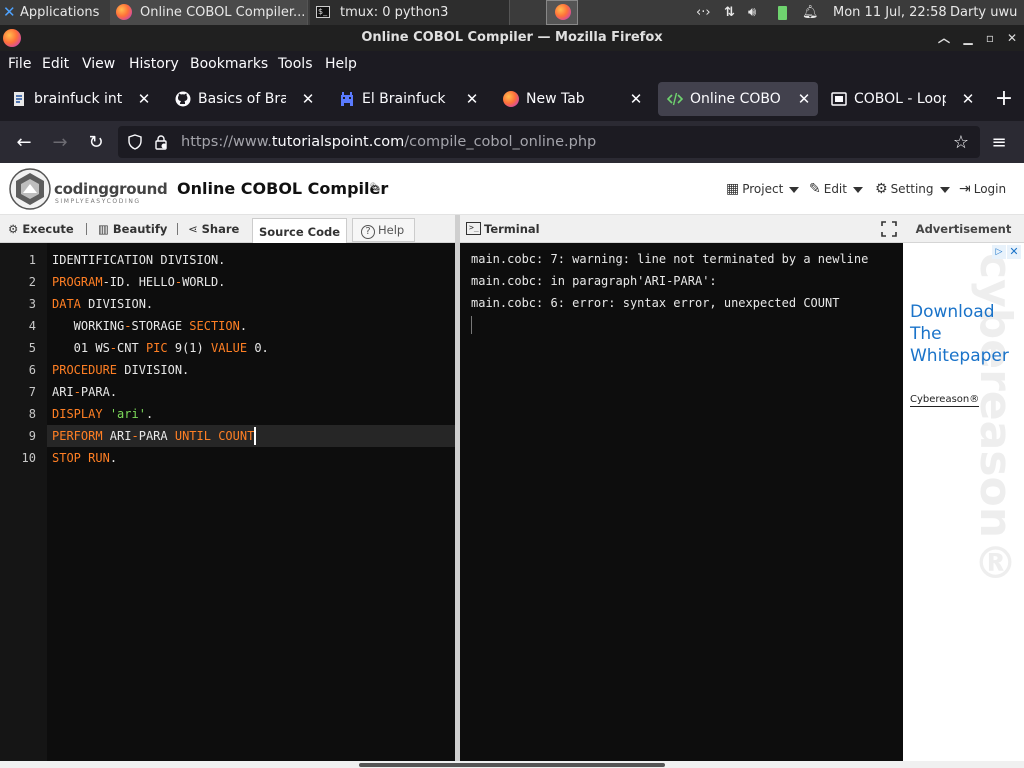  What do you see at coordinates (752, 12) in the screenshot?
I see `volume-icon: 🔊︎` at bounding box center [752, 12].